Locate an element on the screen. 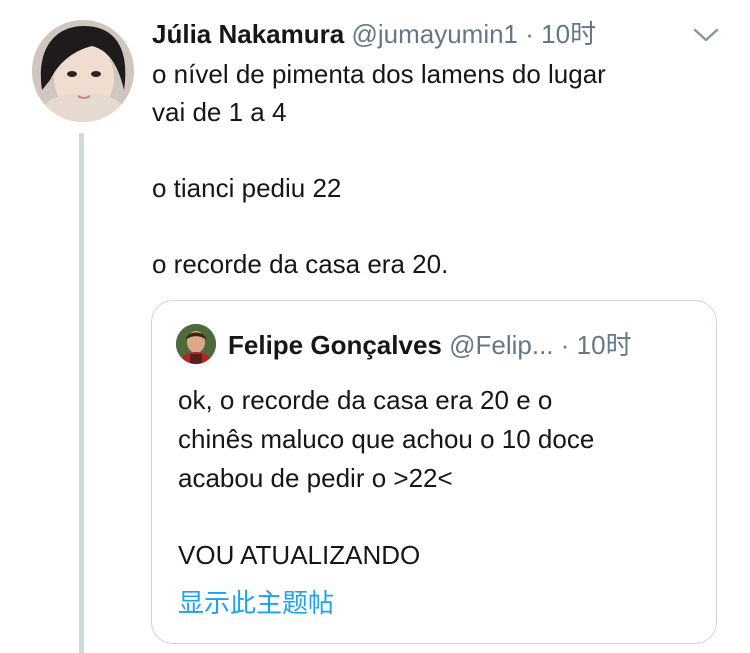 This screenshot has width=750, height=653. quoted-line: VOU ATUALIZANDO is located at coordinates (299, 555).